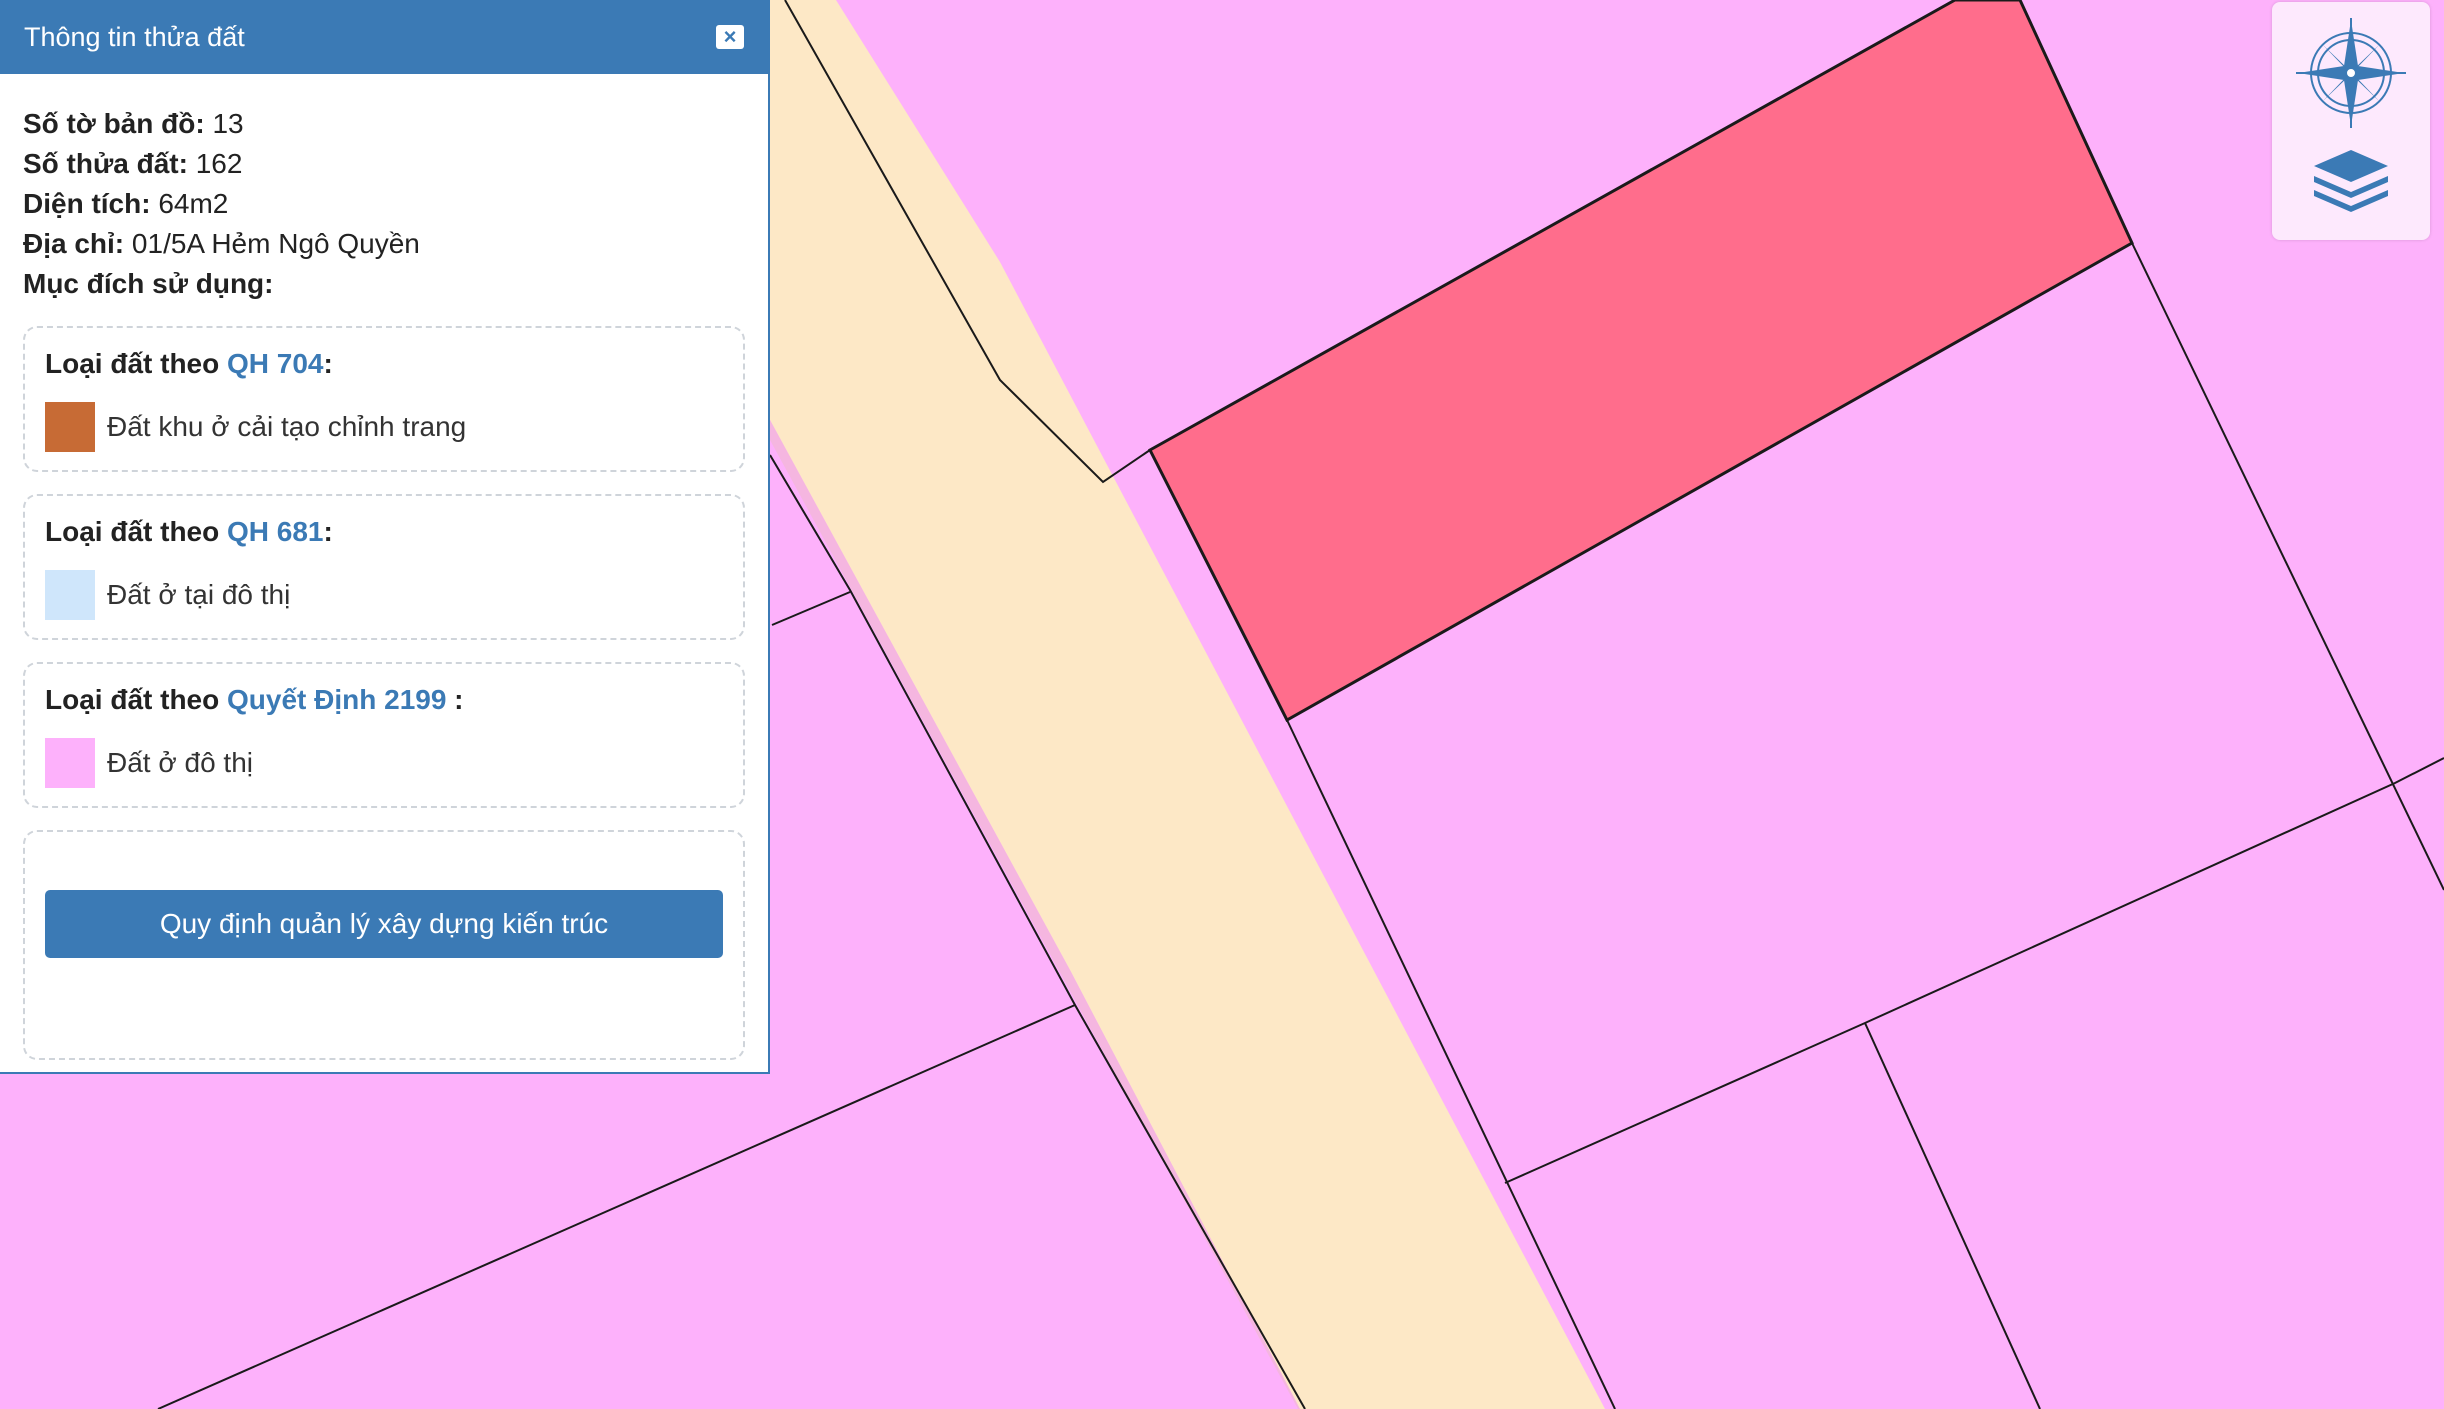 This screenshot has width=2444, height=1409. What do you see at coordinates (384, 284) in the screenshot?
I see `land-use-purpose: Mục đích sử dụng:` at bounding box center [384, 284].